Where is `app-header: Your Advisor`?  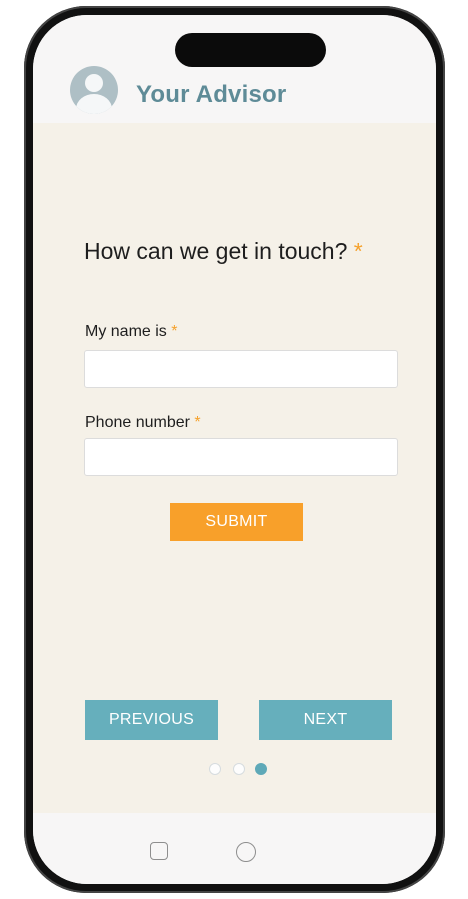 app-header: Your Advisor is located at coordinates (234, 69).